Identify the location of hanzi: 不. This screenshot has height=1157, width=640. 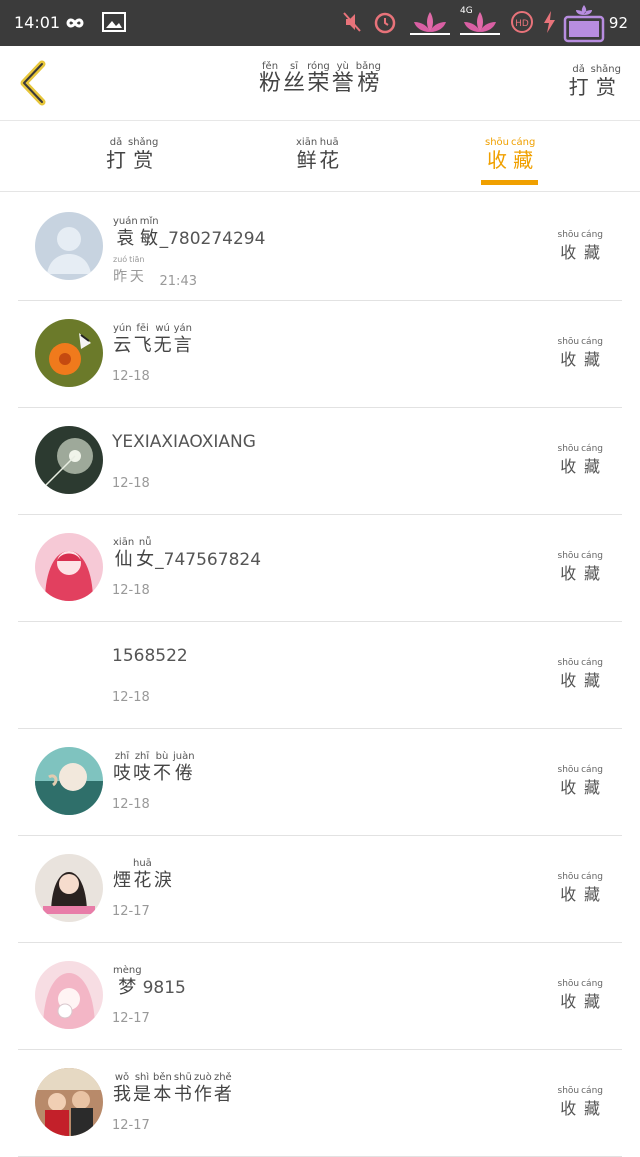
(162, 773).